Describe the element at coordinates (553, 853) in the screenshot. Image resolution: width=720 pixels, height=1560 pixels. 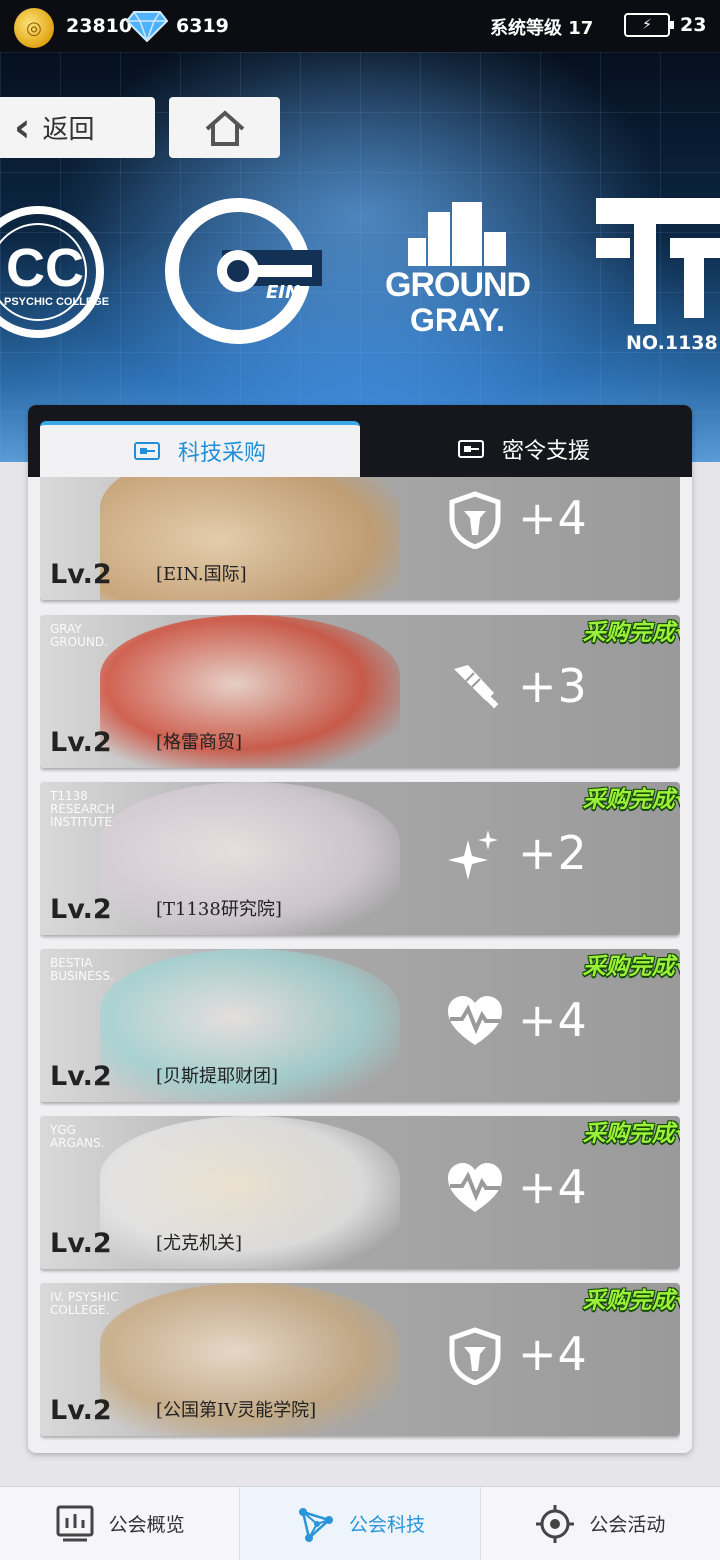
I see `card-bonus: +2` at that location.